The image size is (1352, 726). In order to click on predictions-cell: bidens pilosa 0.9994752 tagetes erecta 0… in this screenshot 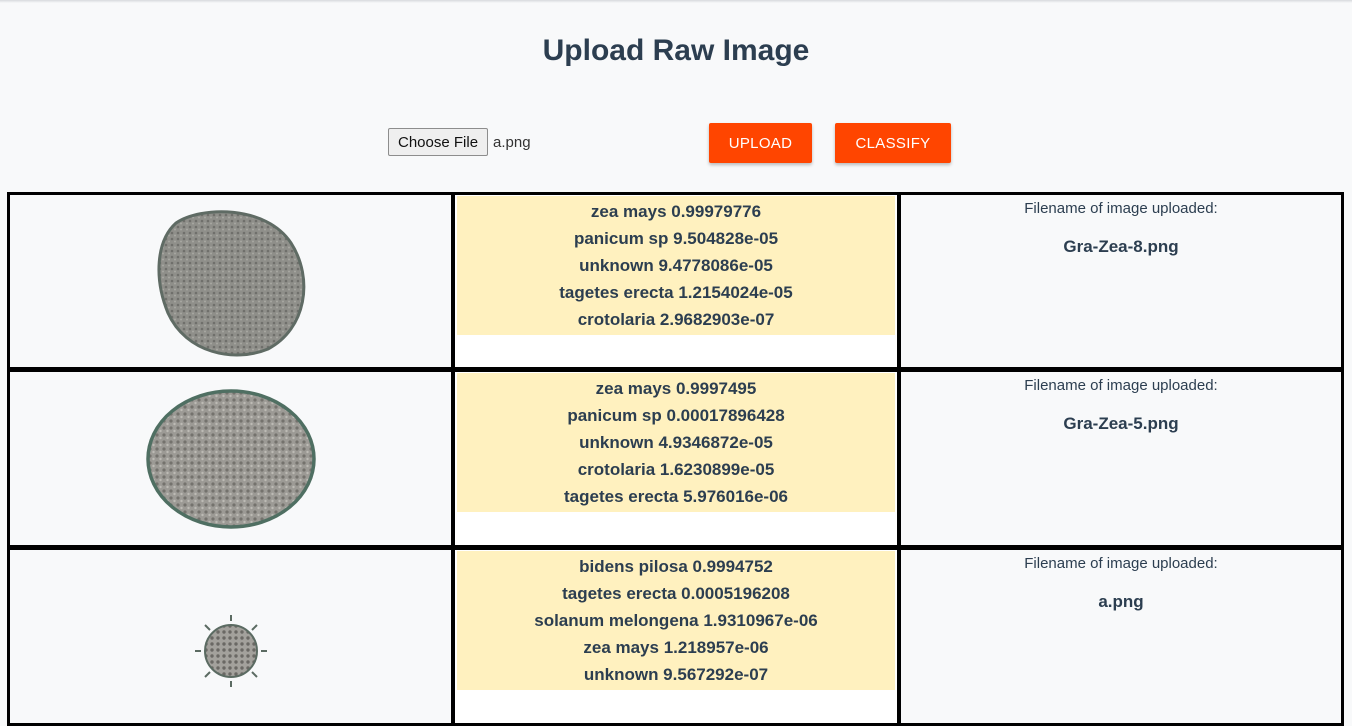, I will do `click(676, 637)`.